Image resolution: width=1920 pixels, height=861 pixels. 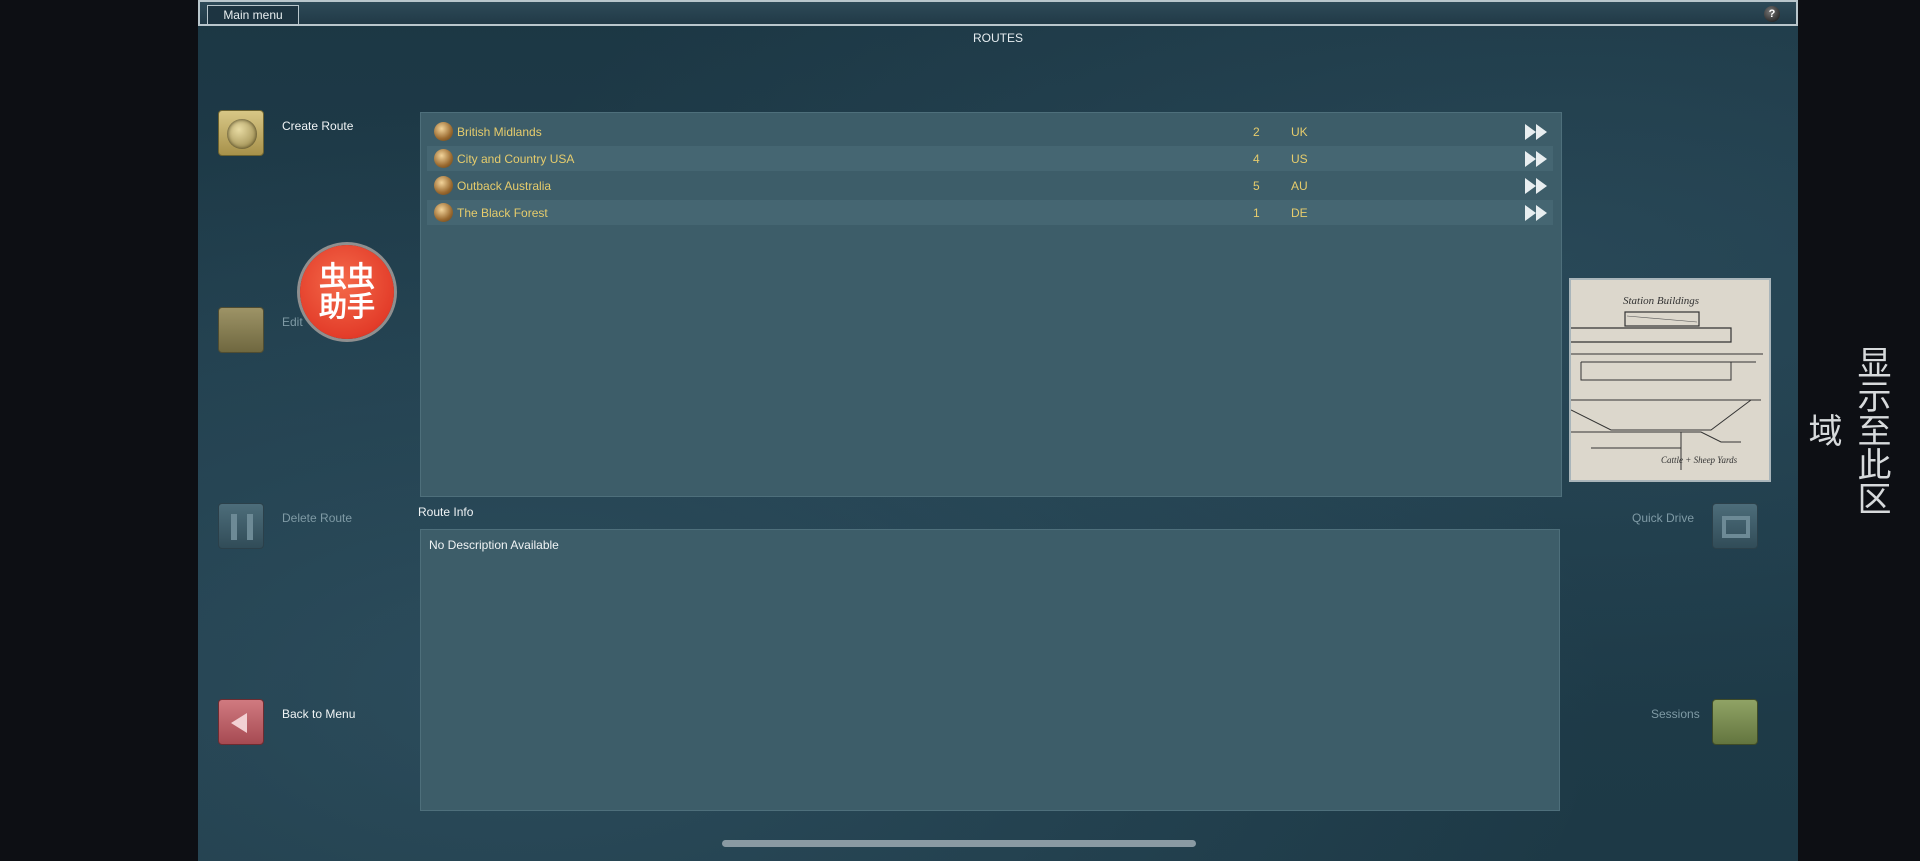 I want to click on sketch-caption-top: Station Buildings, so click(x=1661, y=301).